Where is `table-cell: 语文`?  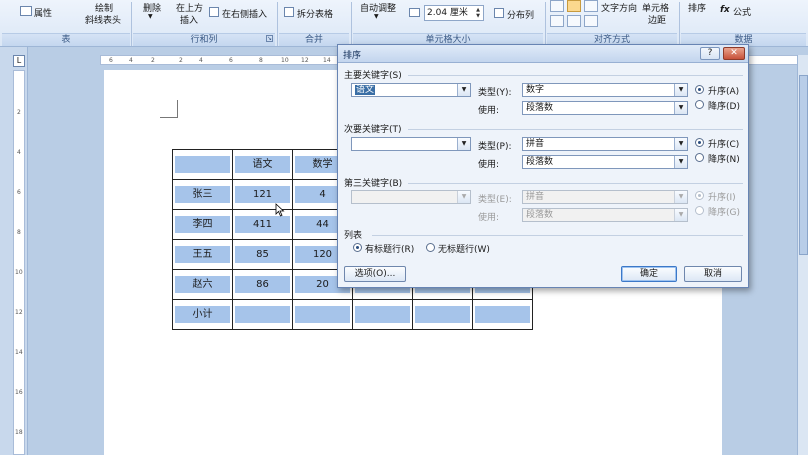
table-cell: 语文 is located at coordinates (262, 164).